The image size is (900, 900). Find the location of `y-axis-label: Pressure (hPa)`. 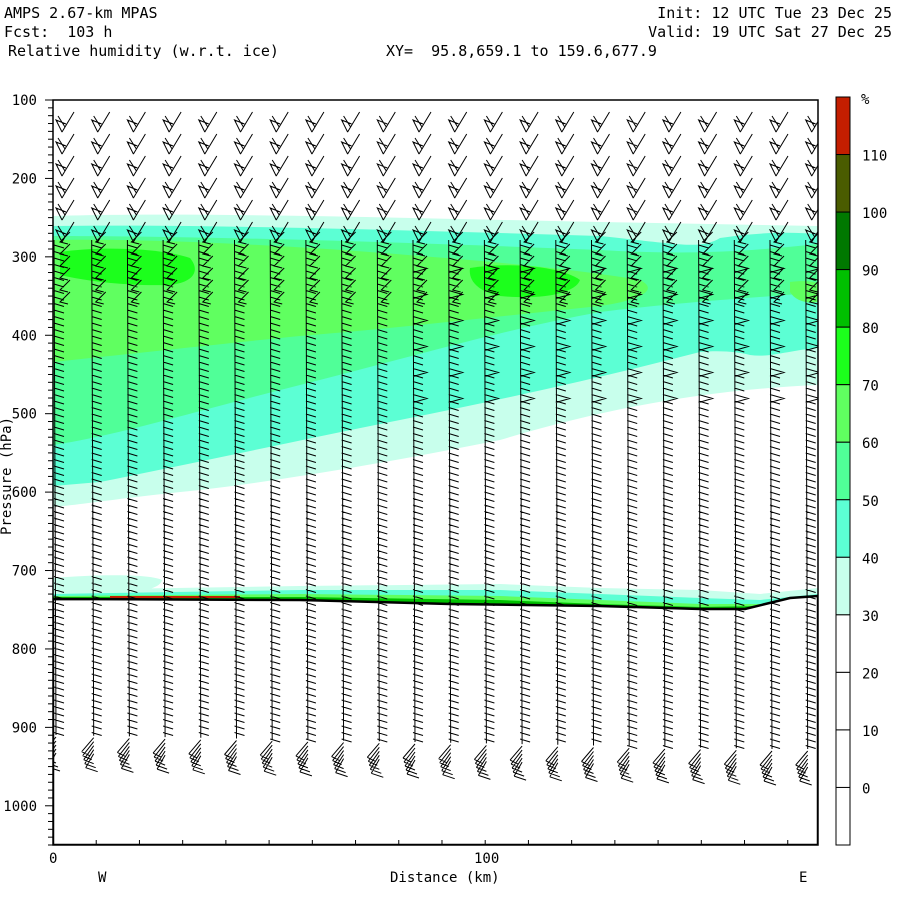

y-axis-label: Pressure (hPa) is located at coordinates (7, 476).